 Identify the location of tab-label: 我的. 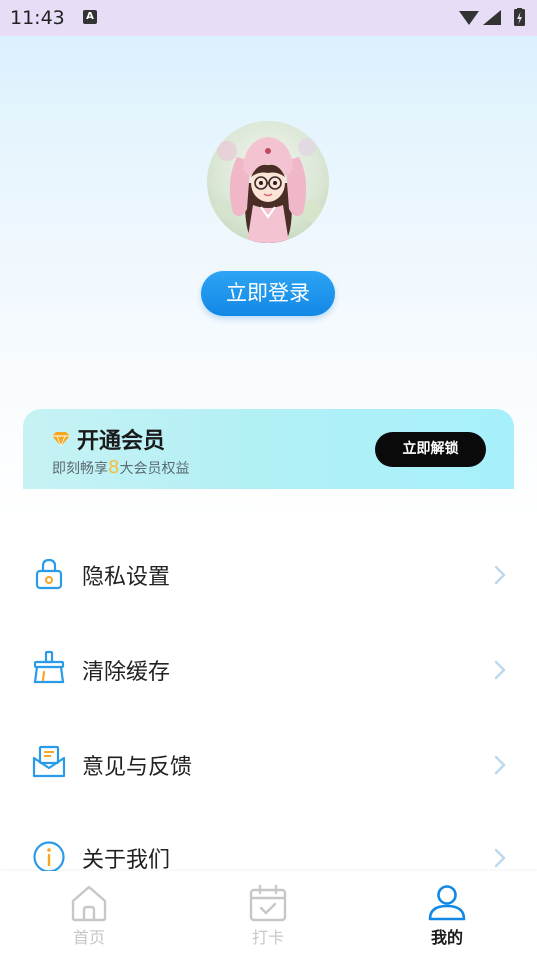
(446, 937).